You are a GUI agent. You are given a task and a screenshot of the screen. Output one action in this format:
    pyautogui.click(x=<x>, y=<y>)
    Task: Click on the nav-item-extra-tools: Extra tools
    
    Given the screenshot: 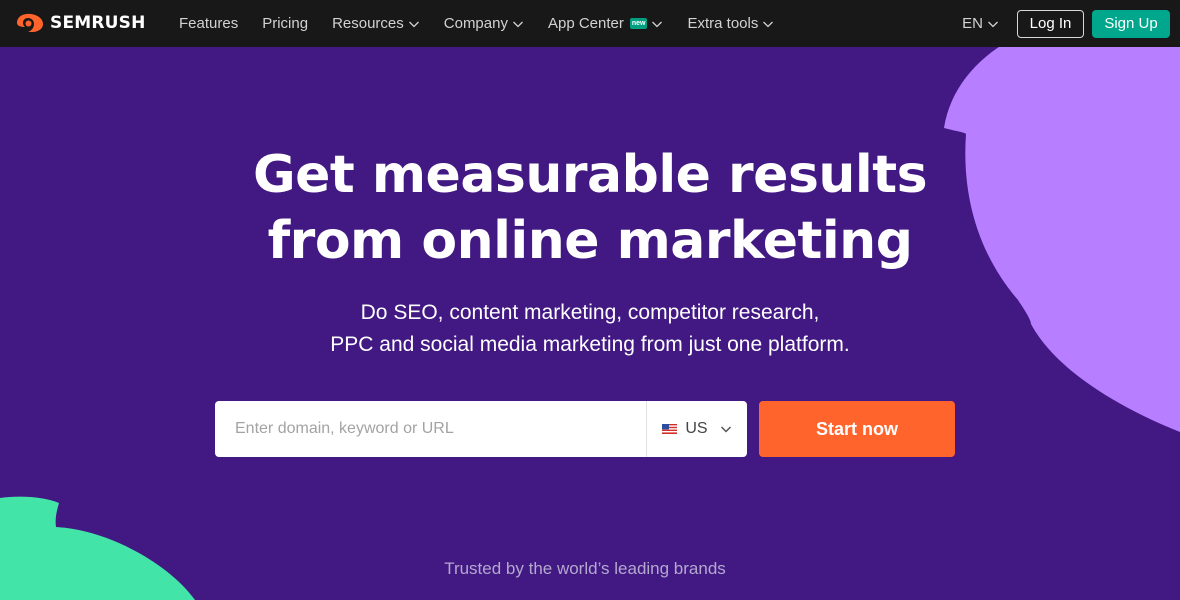 What is the action you would take?
    pyautogui.click(x=730, y=23)
    